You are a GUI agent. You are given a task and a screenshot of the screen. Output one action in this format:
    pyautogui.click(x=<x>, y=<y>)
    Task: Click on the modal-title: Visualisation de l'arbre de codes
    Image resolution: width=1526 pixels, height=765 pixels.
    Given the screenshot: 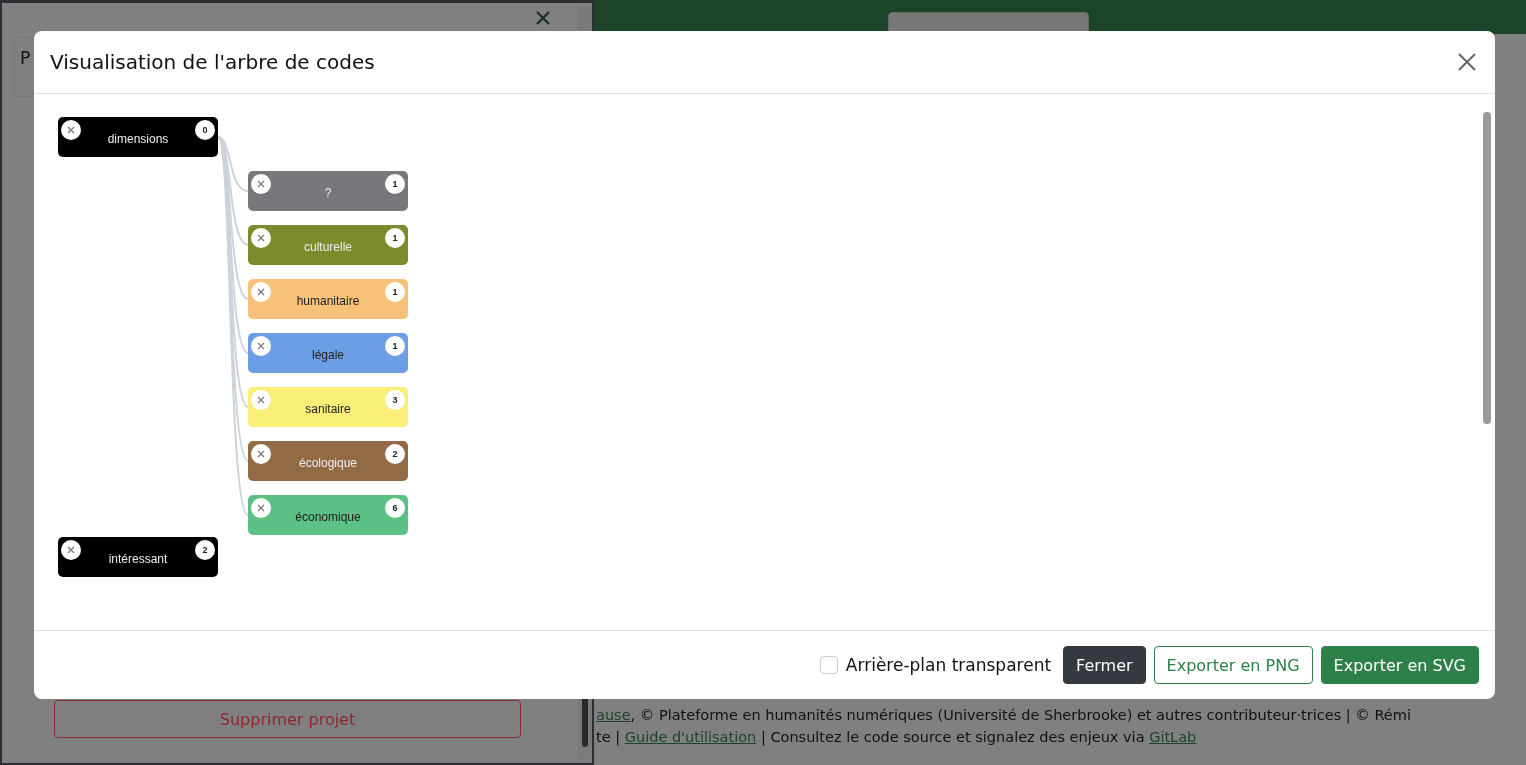 What is the action you would take?
    pyautogui.click(x=212, y=62)
    